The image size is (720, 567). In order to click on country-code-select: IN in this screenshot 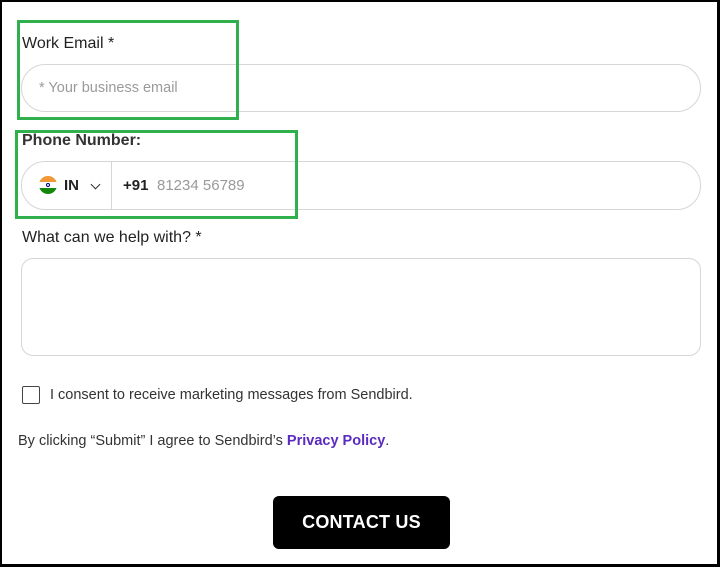, I will do `click(66, 185)`.